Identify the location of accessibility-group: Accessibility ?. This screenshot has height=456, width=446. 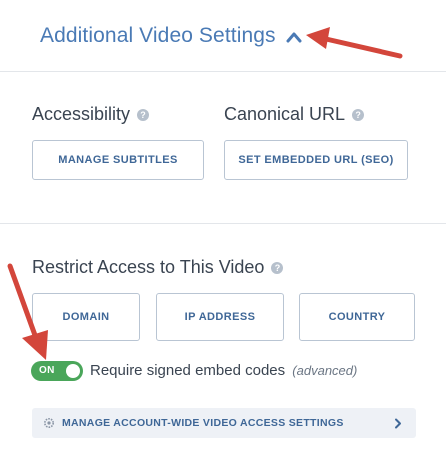
(91, 114).